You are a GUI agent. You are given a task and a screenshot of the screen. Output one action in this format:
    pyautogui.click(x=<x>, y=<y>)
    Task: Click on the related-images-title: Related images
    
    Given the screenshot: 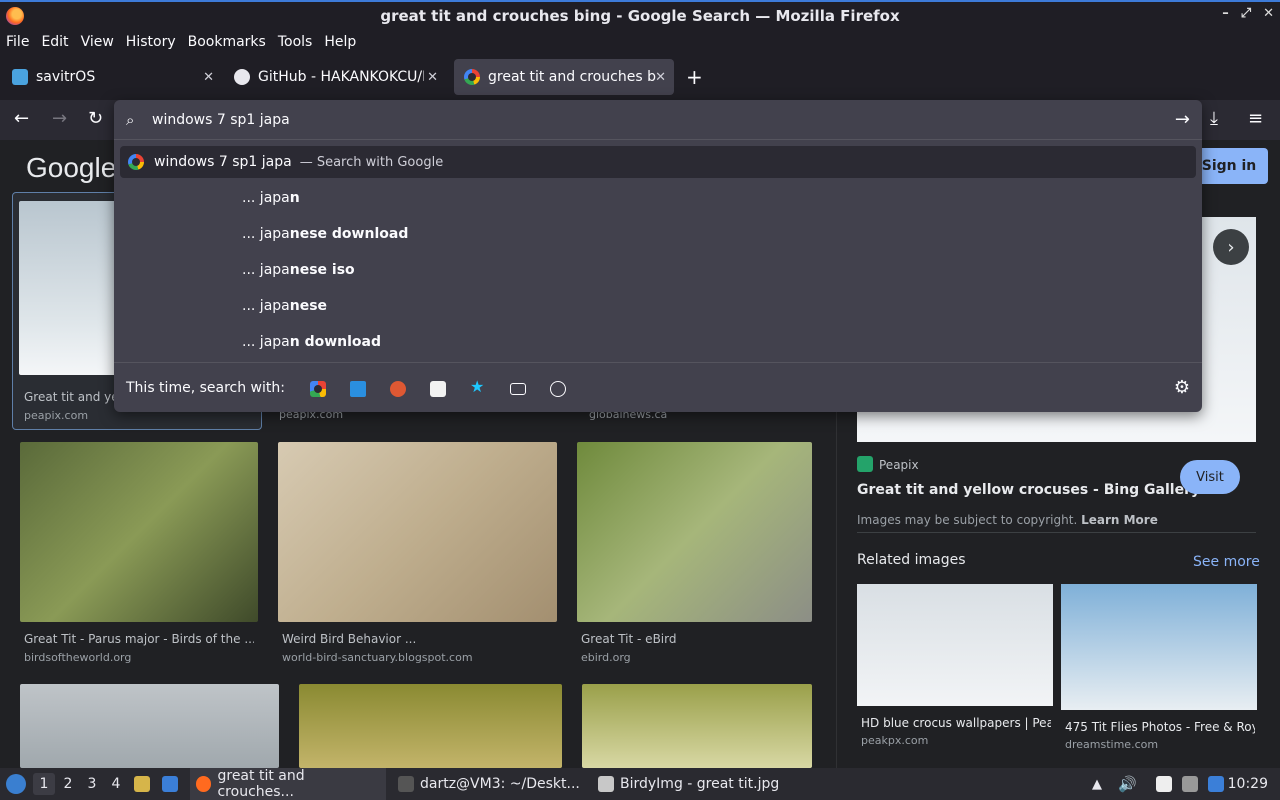 What is the action you would take?
    pyautogui.click(x=911, y=560)
    